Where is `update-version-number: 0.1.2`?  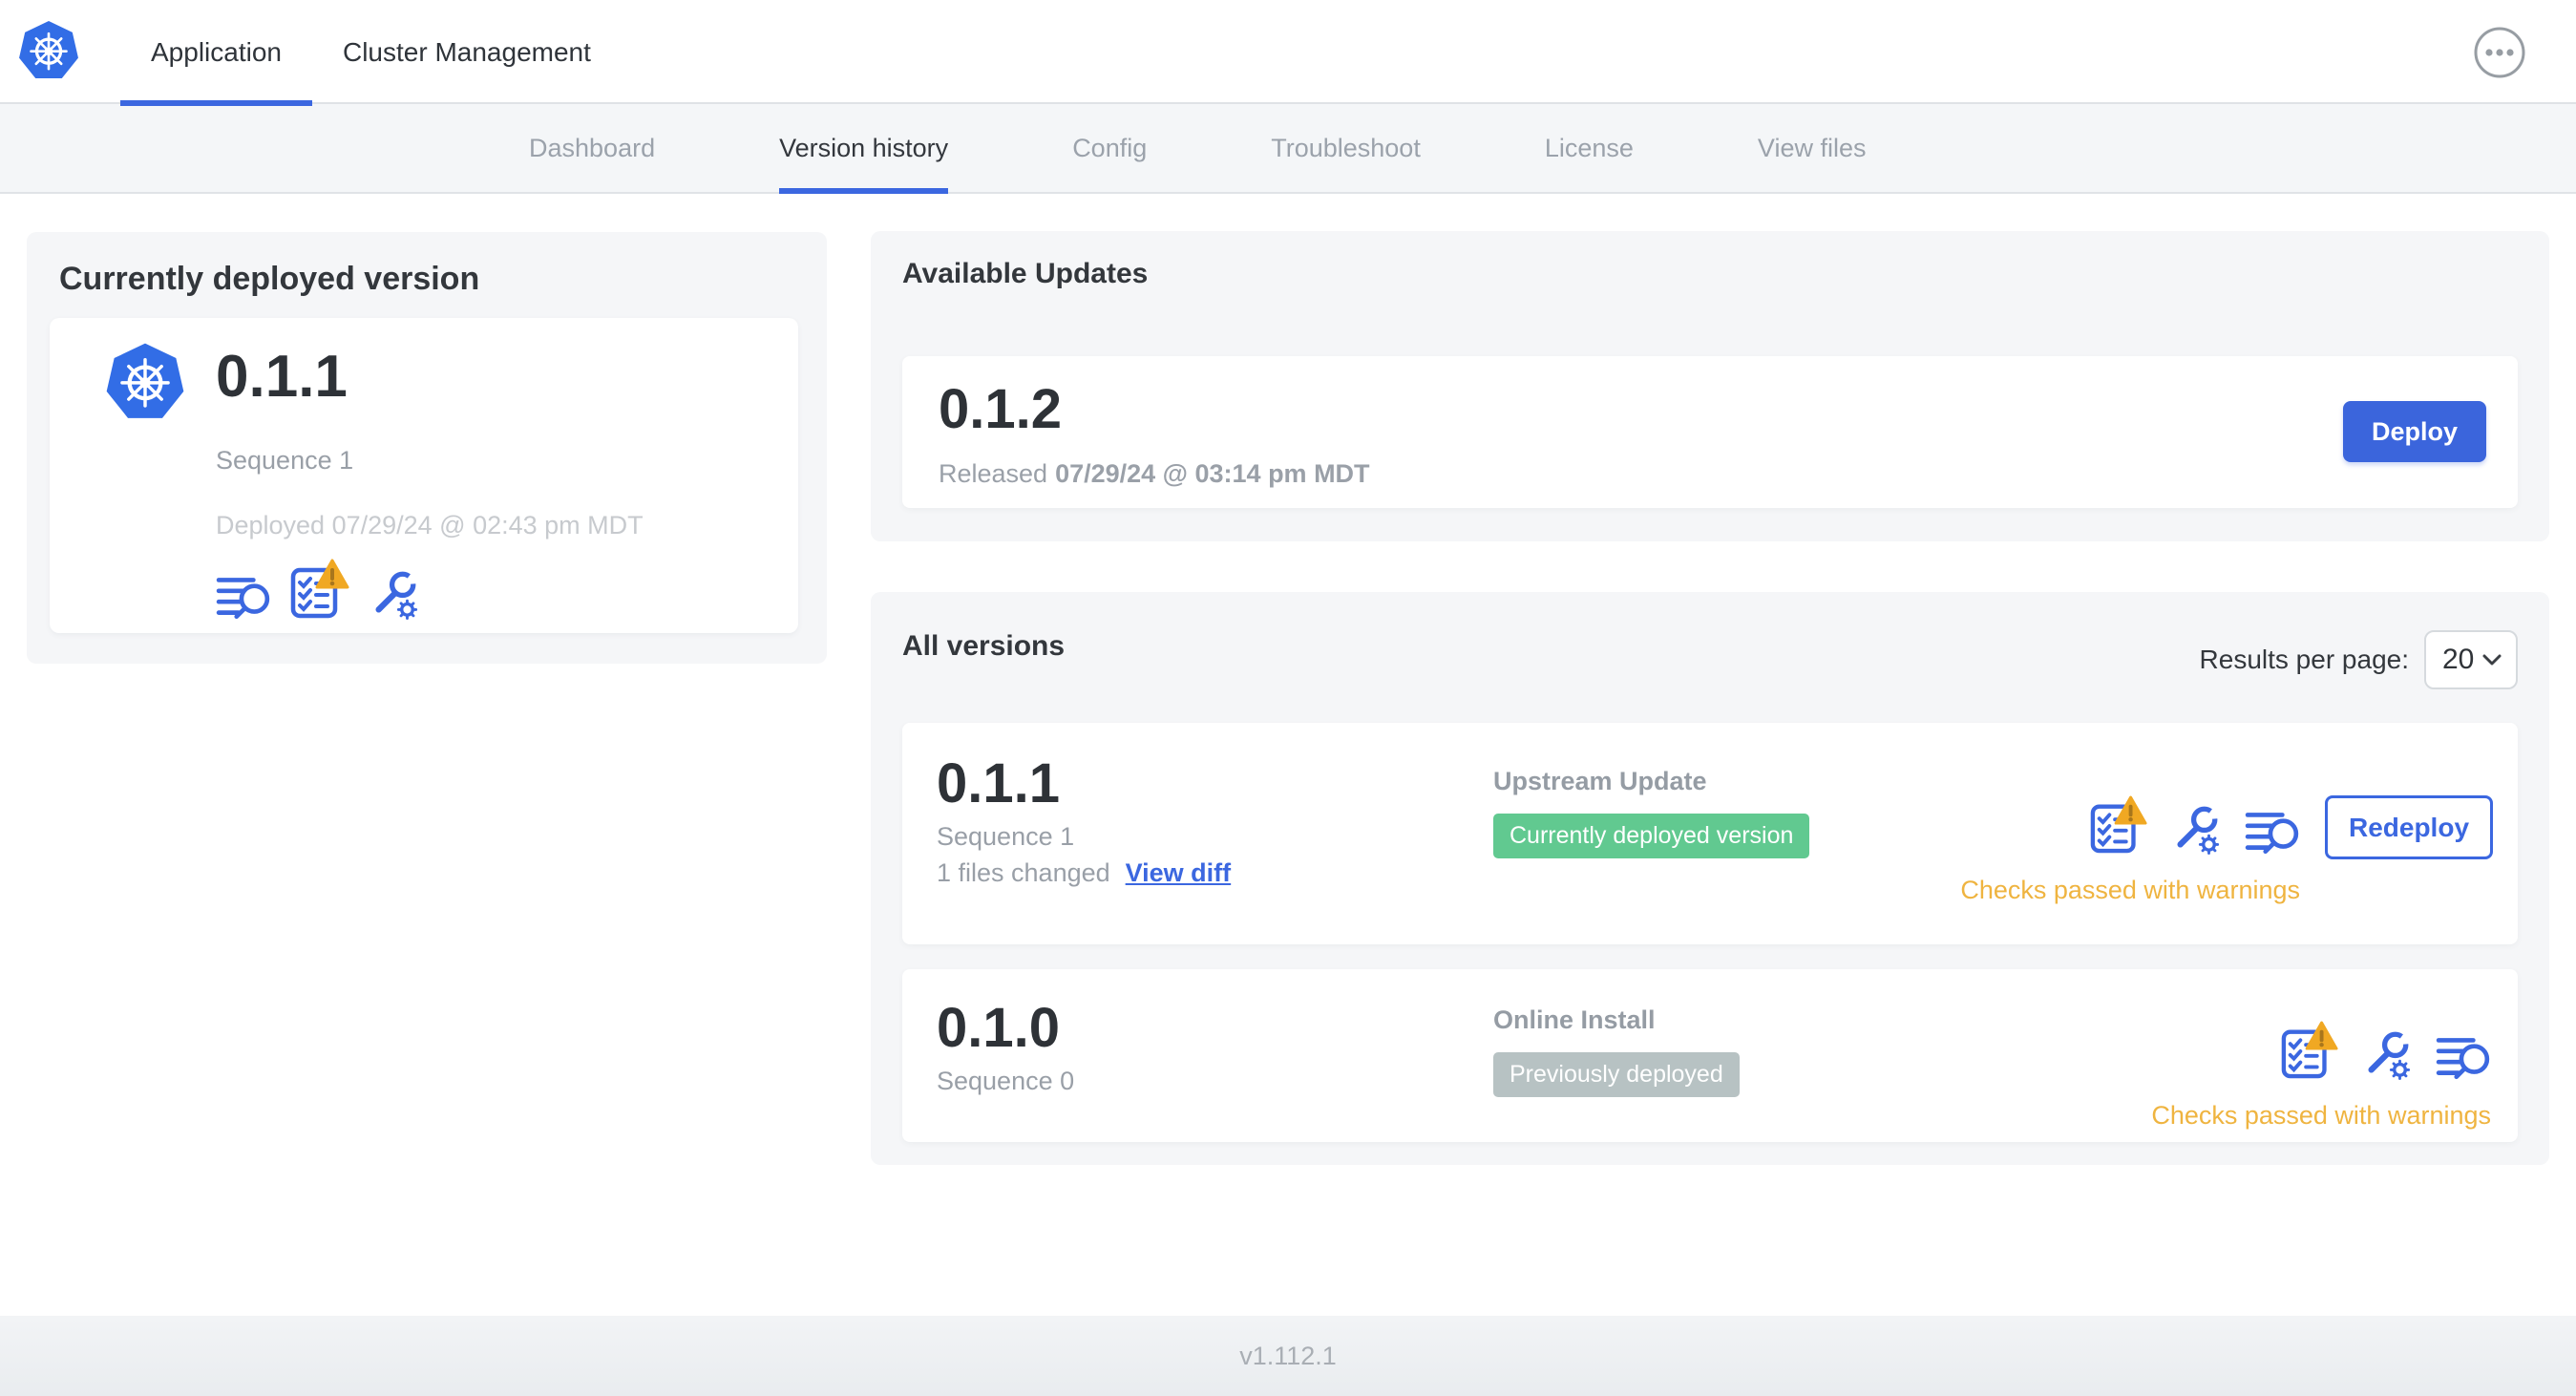 update-version-number: 0.1.2 is located at coordinates (1000, 409).